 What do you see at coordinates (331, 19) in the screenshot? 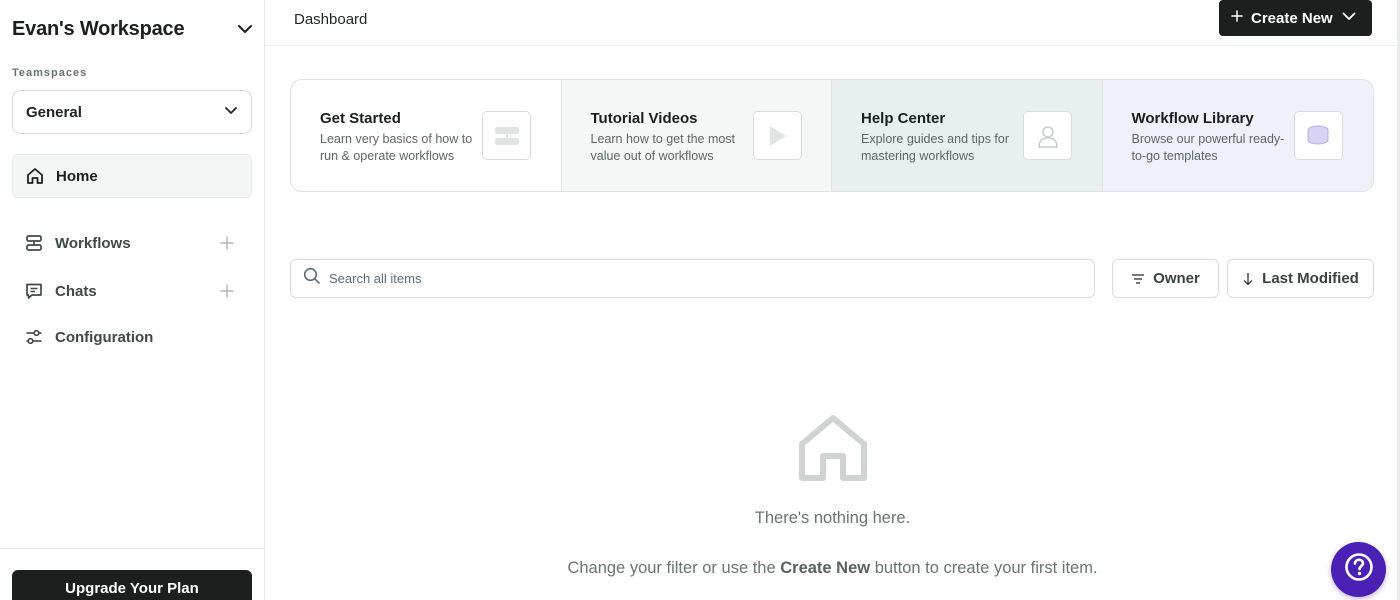
I see `page-title: Dashboard` at bounding box center [331, 19].